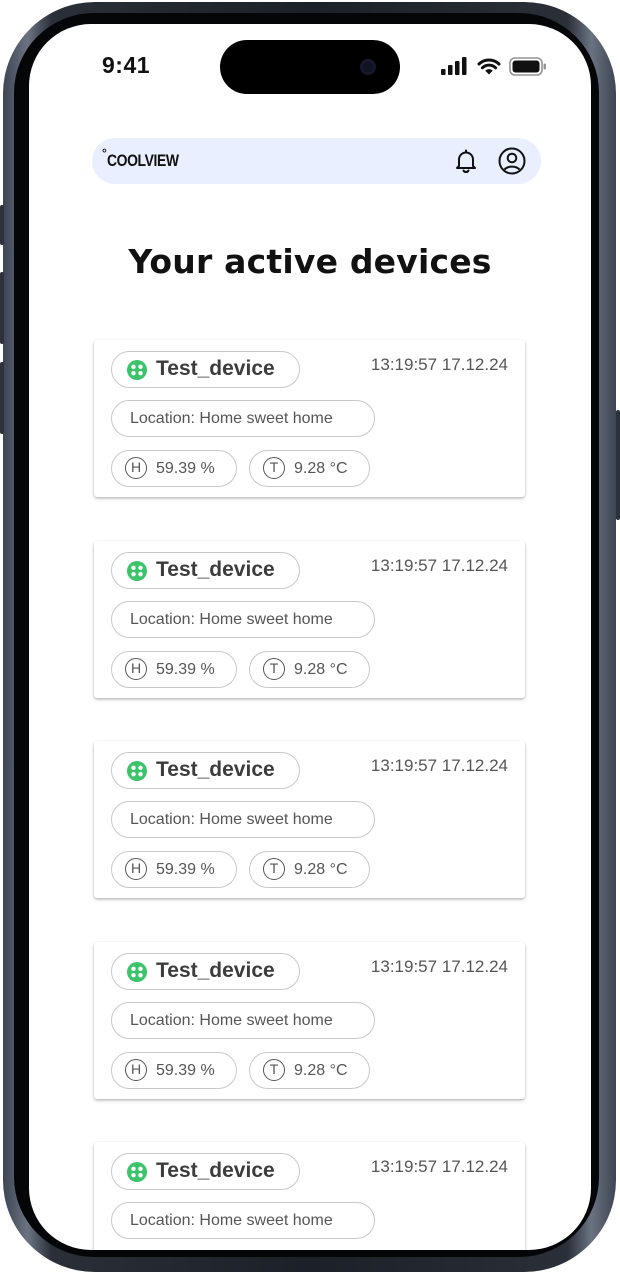 The width and height of the screenshot is (620, 1275). What do you see at coordinates (489, 66) in the screenshot?
I see `wifi-icon` at bounding box center [489, 66].